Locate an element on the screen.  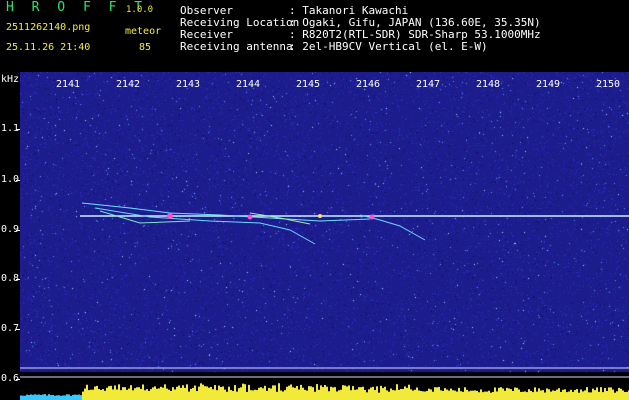
antenna-value: : 2el-HB9CV Vertical (el. E-W) is located at coordinates (388, 46).